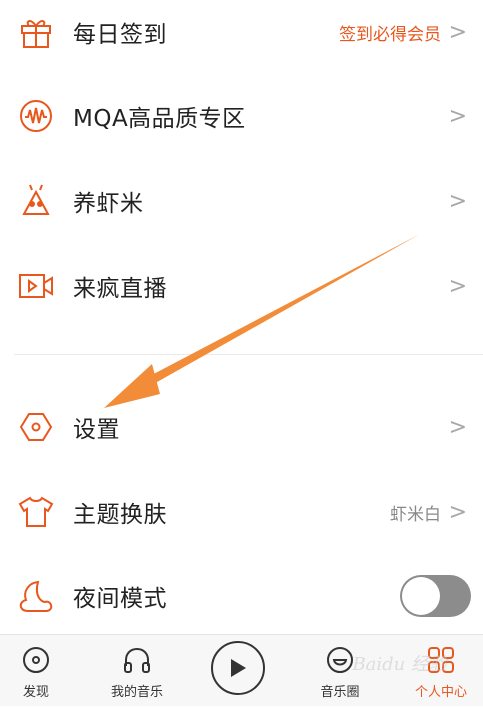 The image size is (483, 707). What do you see at coordinates (96, 430) in the screenshot?
I see `menu-item-label: 设置` at bounding box center [96, 430].